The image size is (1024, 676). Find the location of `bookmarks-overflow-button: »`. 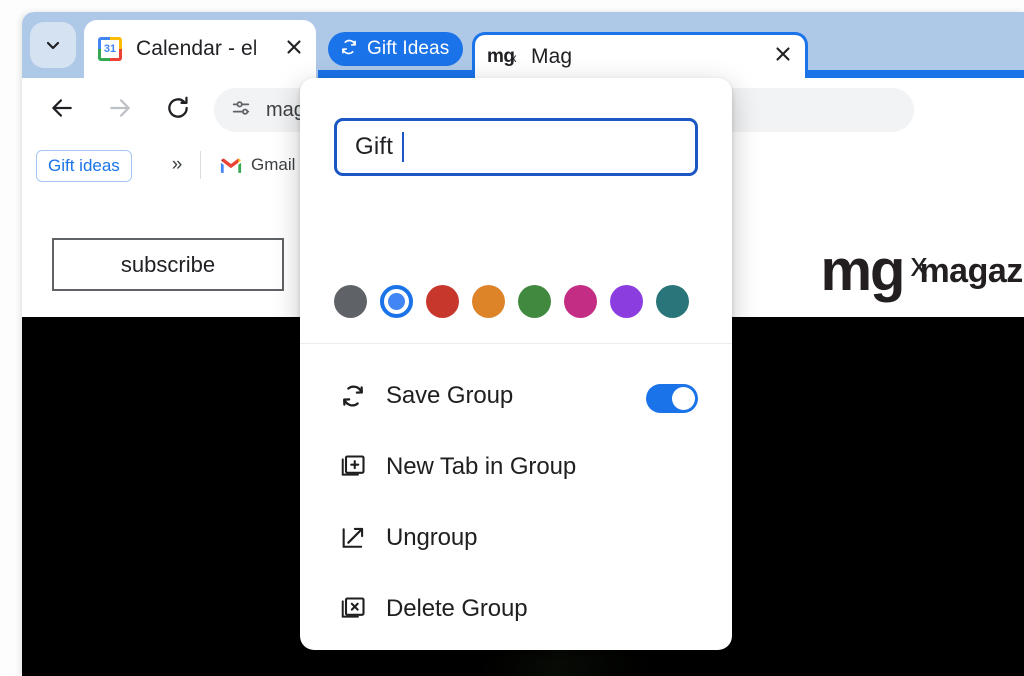

bookmarks-overflow-button: » is located at coordinates (177, 165).